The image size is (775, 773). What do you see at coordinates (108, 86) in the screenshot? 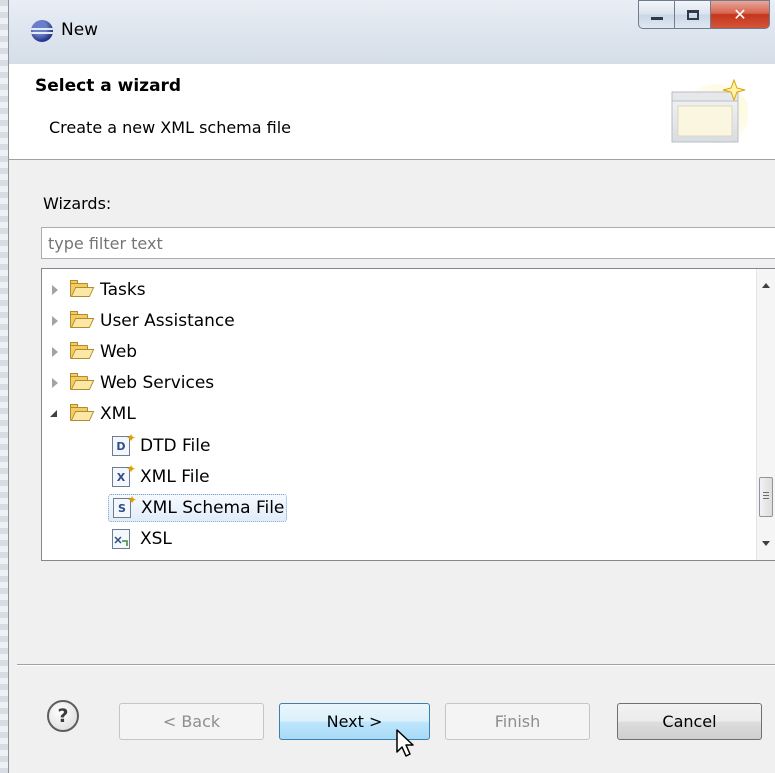
I see `page-title: Select a wizard` at bounding box center [108, 86].